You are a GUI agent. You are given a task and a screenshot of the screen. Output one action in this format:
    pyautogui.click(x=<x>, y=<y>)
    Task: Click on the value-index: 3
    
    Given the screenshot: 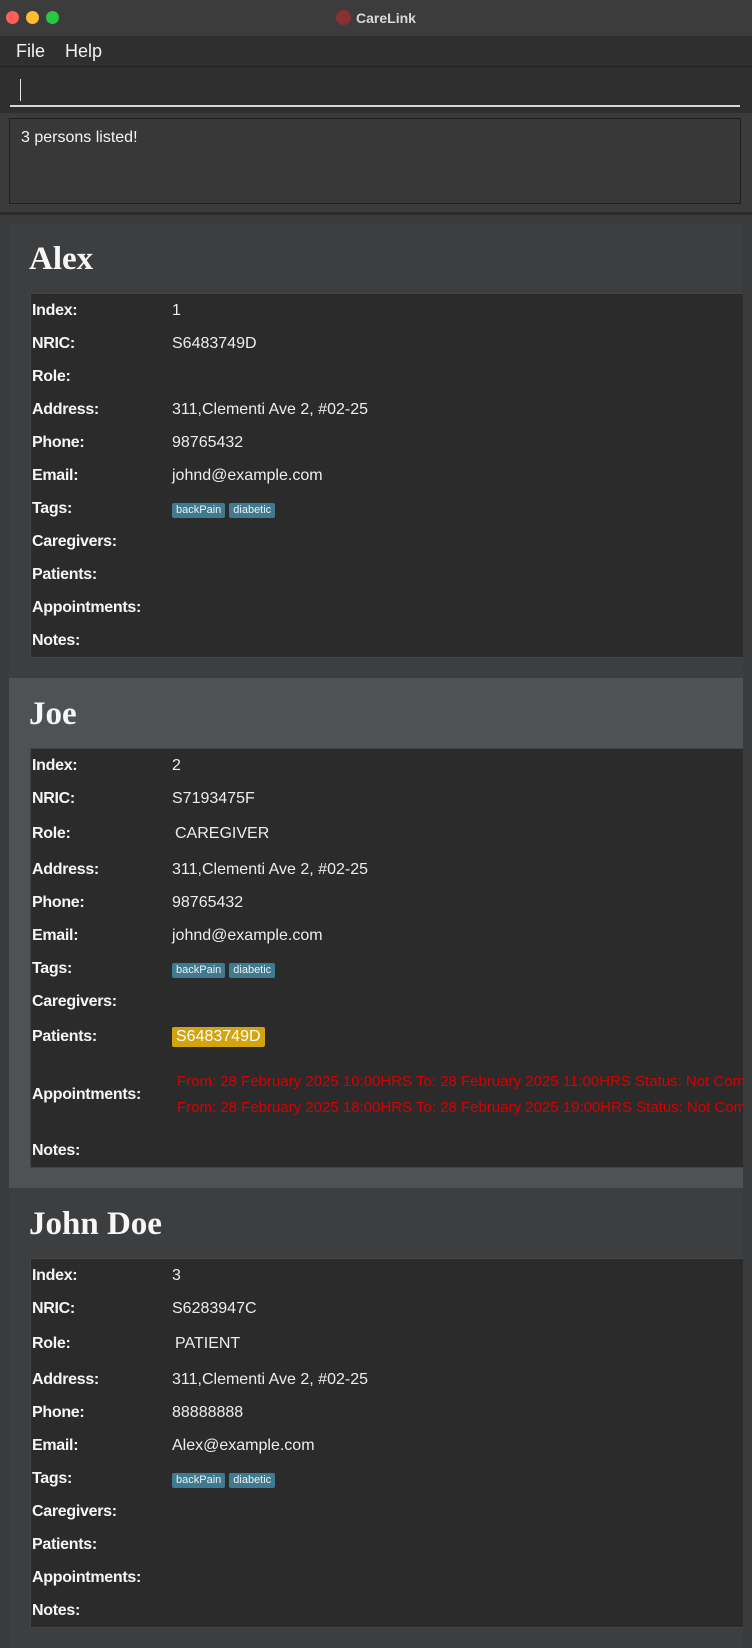 What is the action you would take?
    pyautogui.click(x=176, y=1275)
    